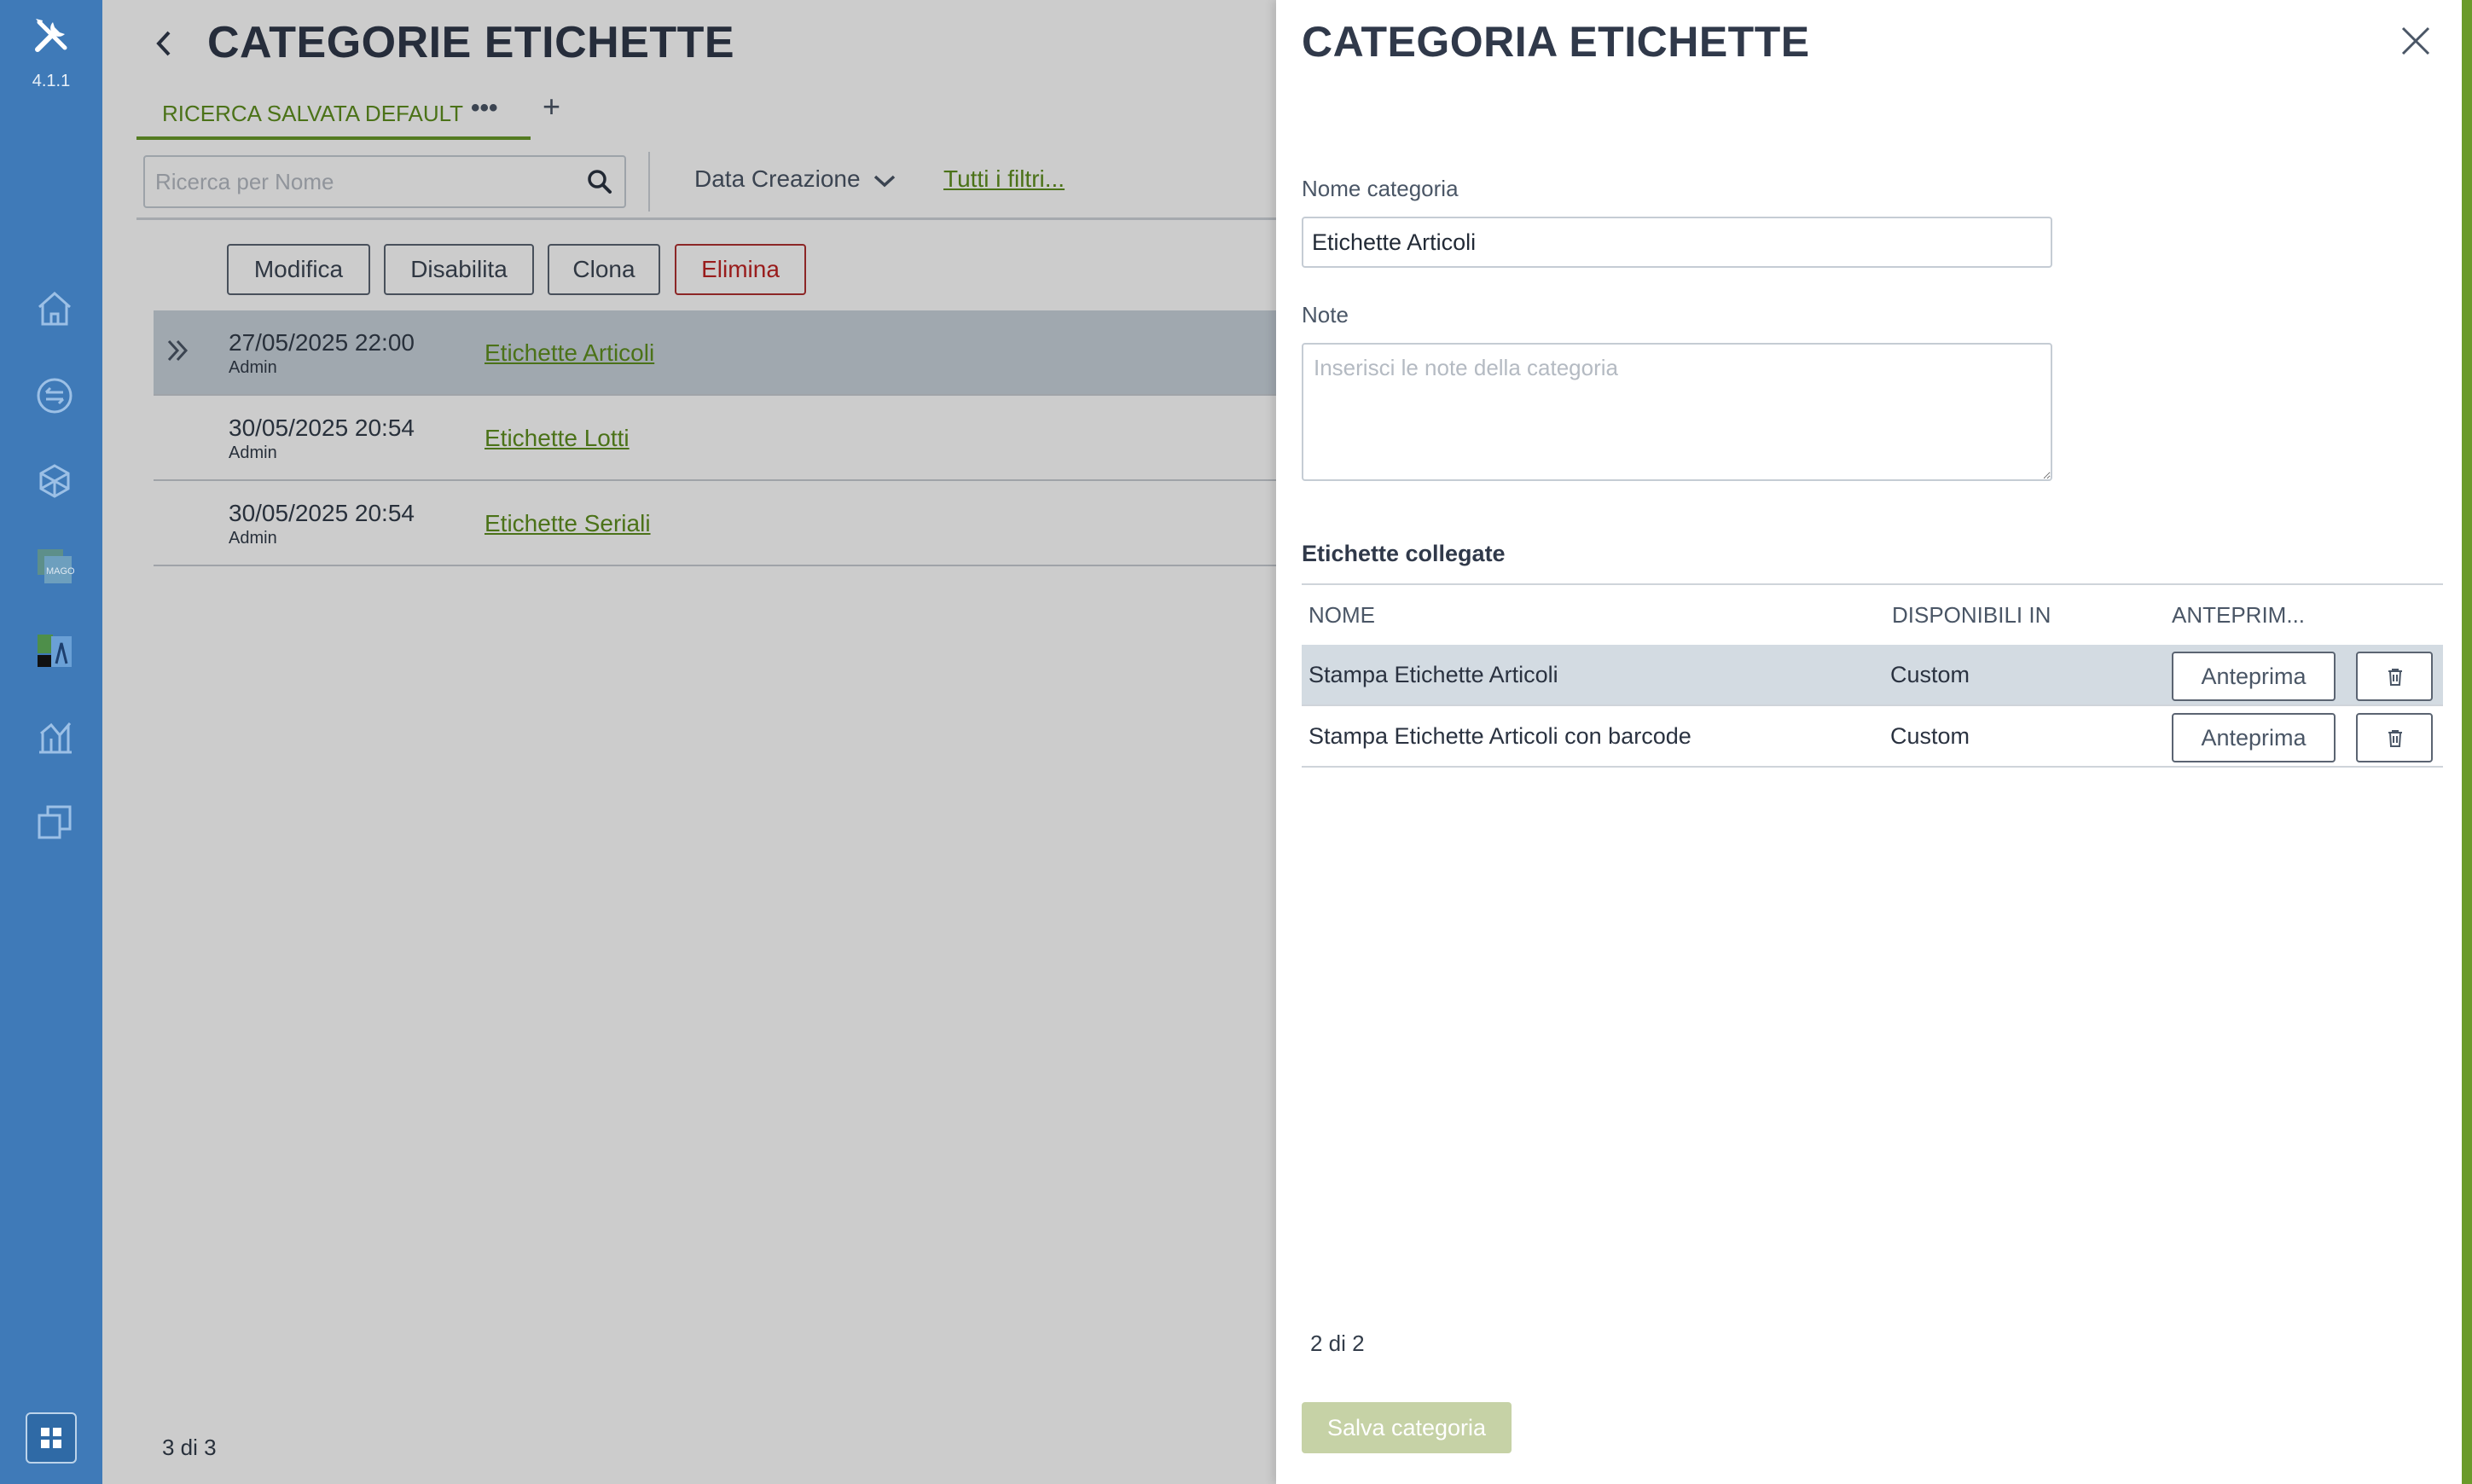 The width and height of the screenshot is (2472, 1484). What do you see at coordinates (65, 395) in the screenshot?
I see `transfer-icon` at bounding box center [65, 395].